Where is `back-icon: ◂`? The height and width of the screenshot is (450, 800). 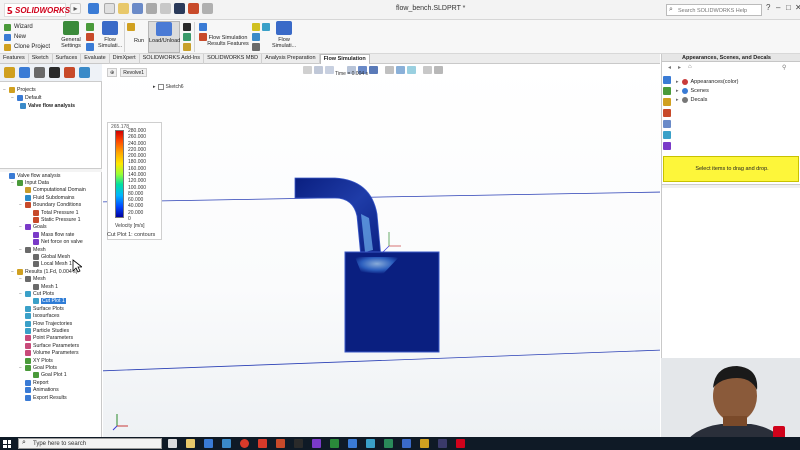 back-icon: ◂ is located at coordinates (669, 67).